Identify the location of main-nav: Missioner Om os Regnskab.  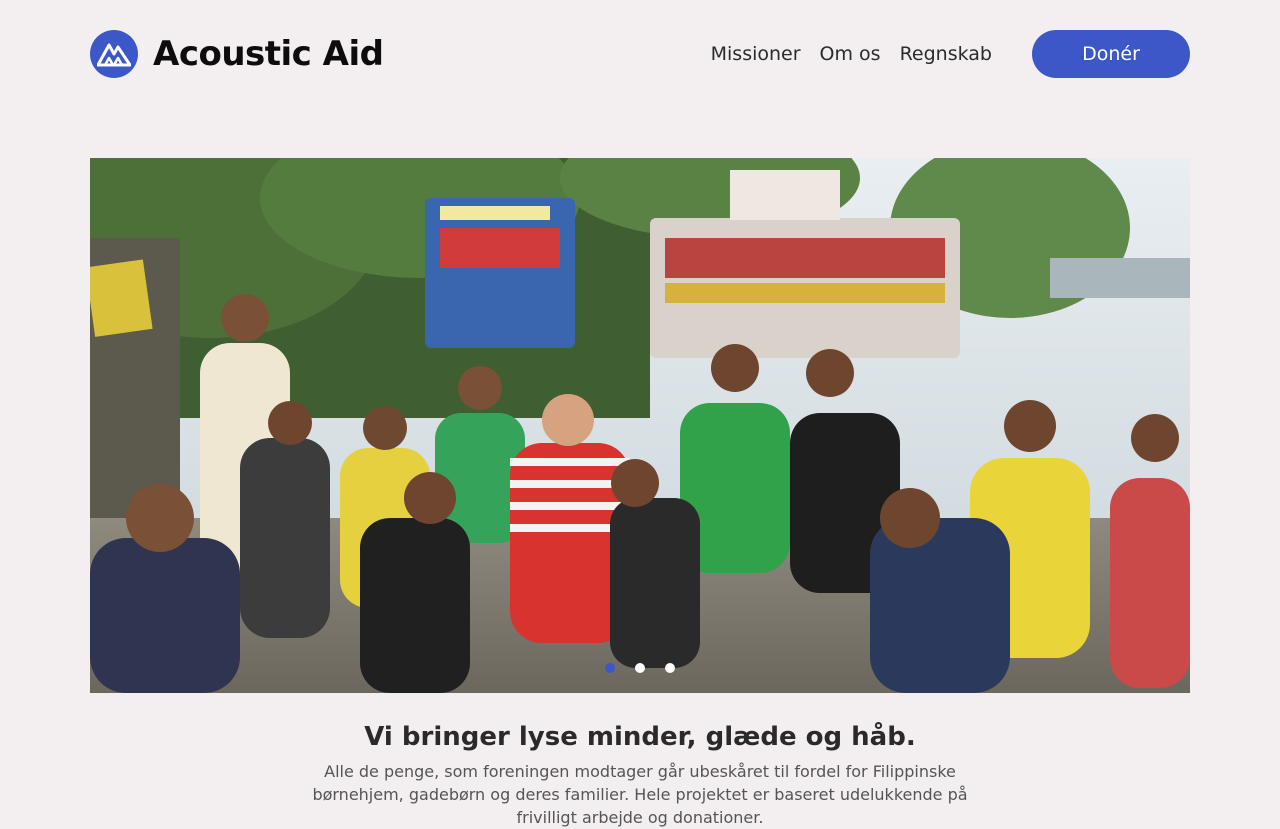
(851, 54).